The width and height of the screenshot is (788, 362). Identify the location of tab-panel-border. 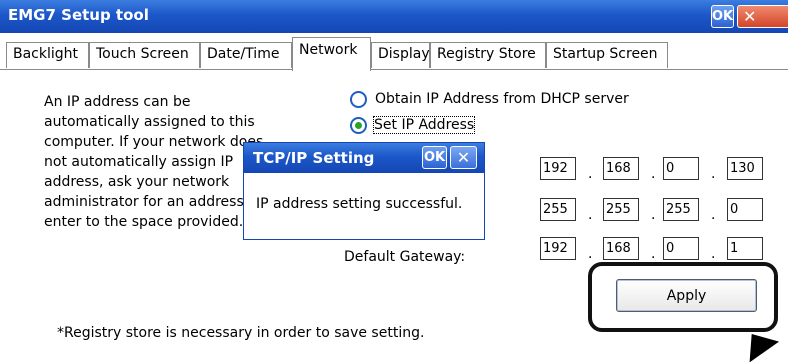
(394, 69).